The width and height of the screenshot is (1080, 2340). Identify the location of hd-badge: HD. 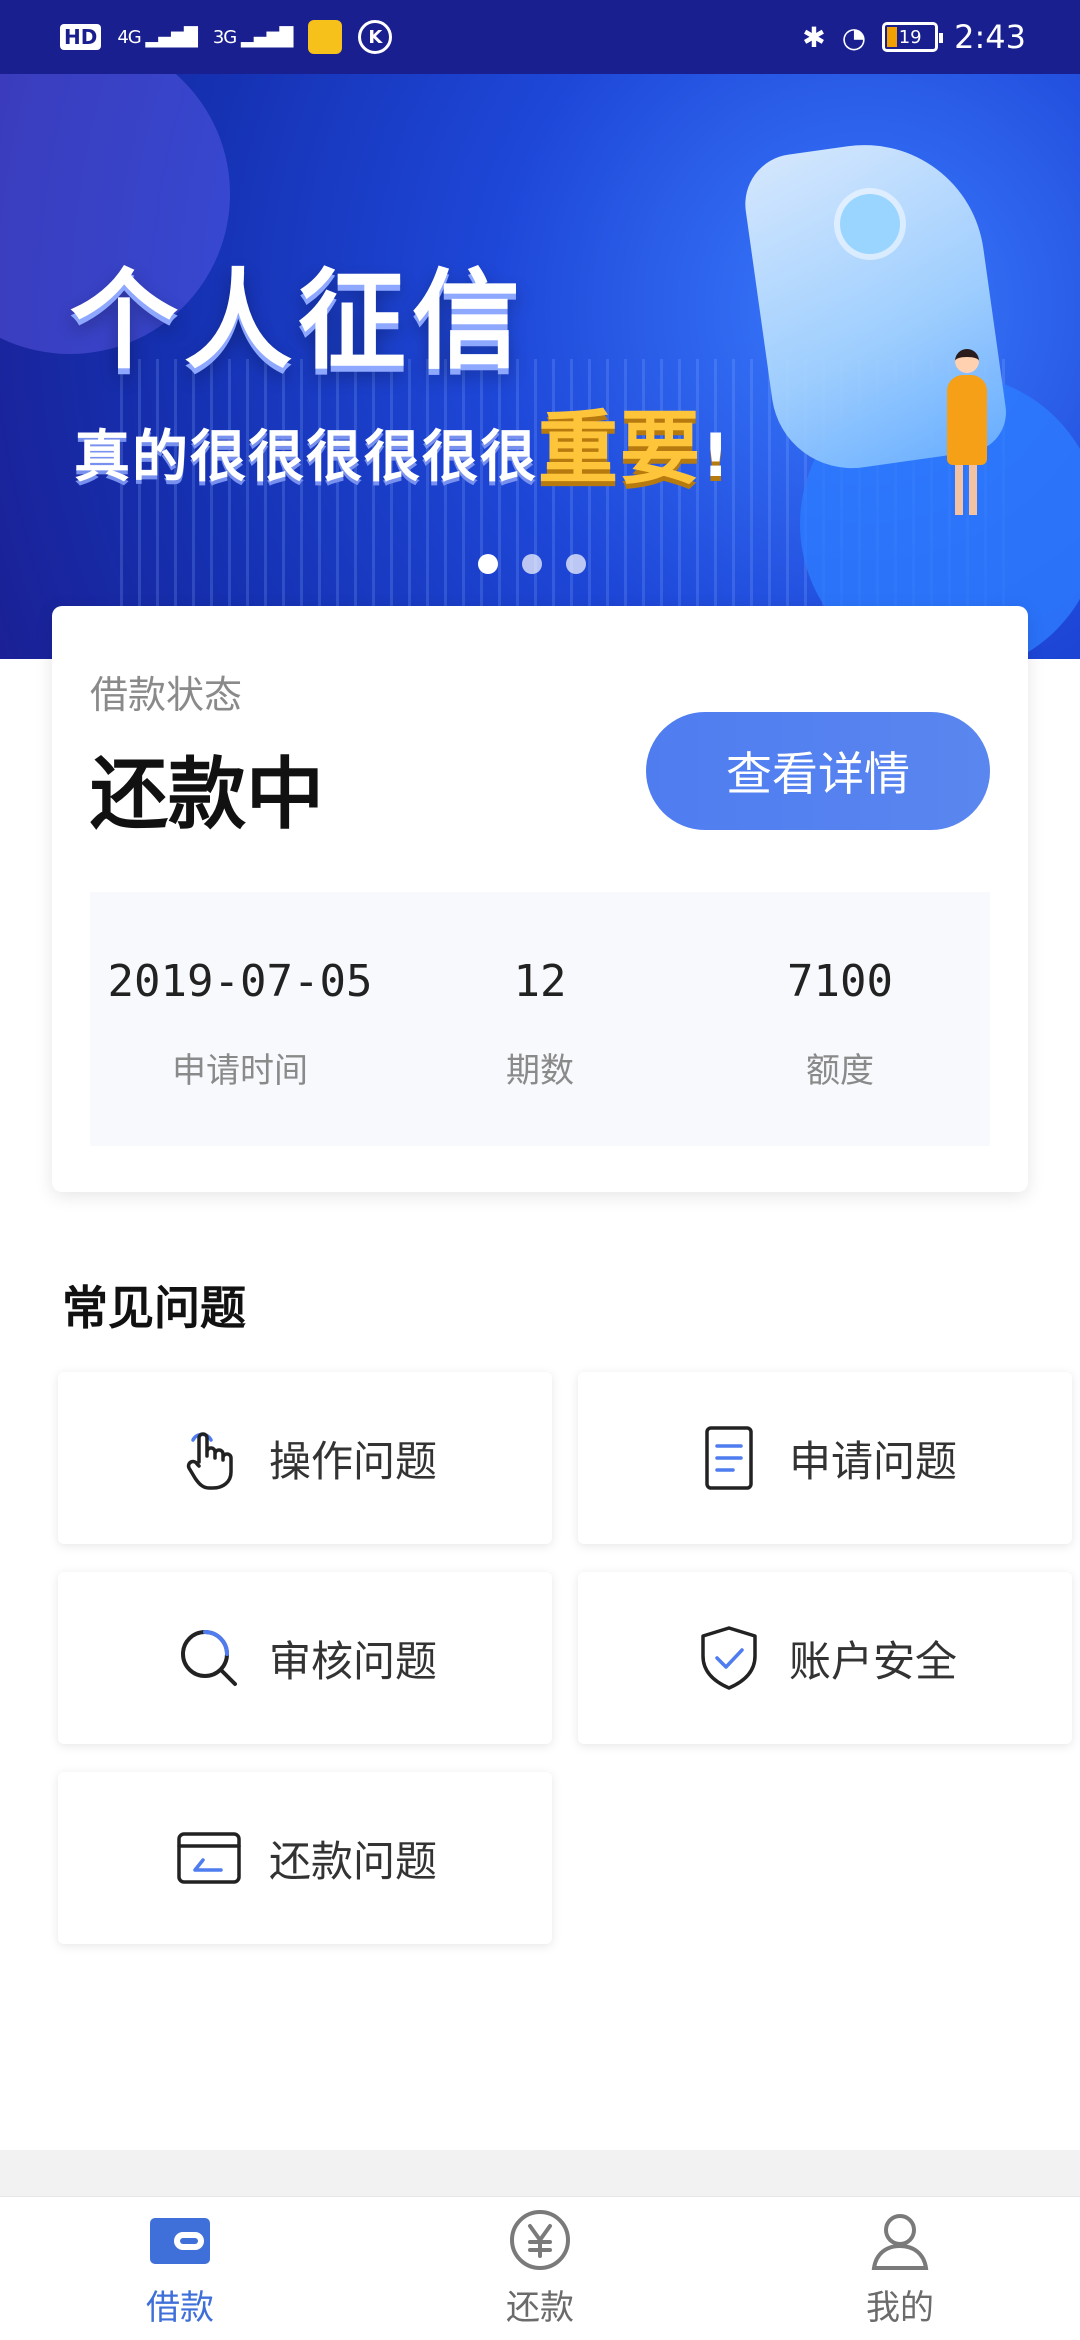
(81, 37).